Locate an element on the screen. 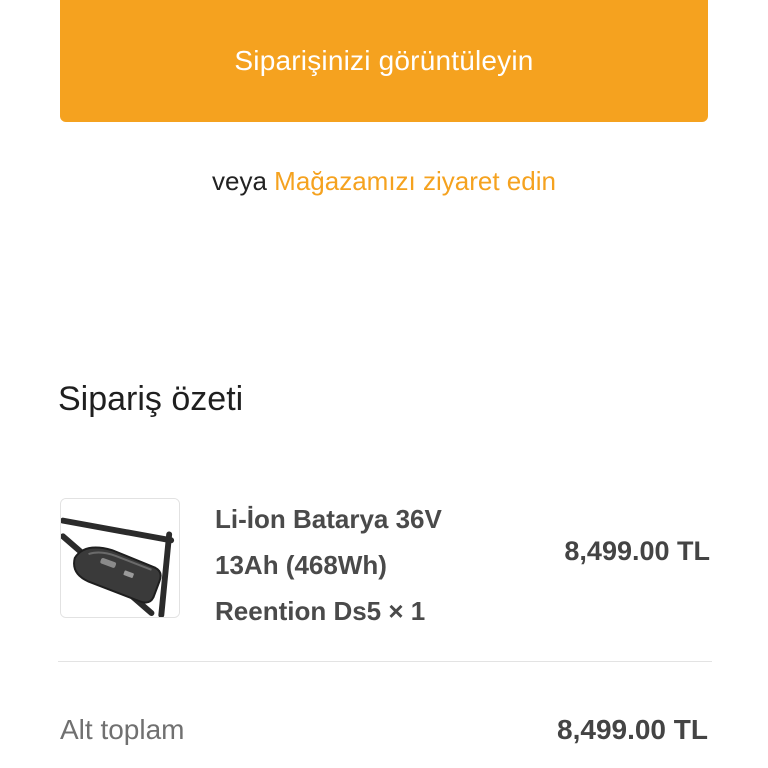 The height and width of the screenshot is (768, 768). alternative-action-line: veya Mağazamızı ziyaret edin is located at coordinates (384, 181).